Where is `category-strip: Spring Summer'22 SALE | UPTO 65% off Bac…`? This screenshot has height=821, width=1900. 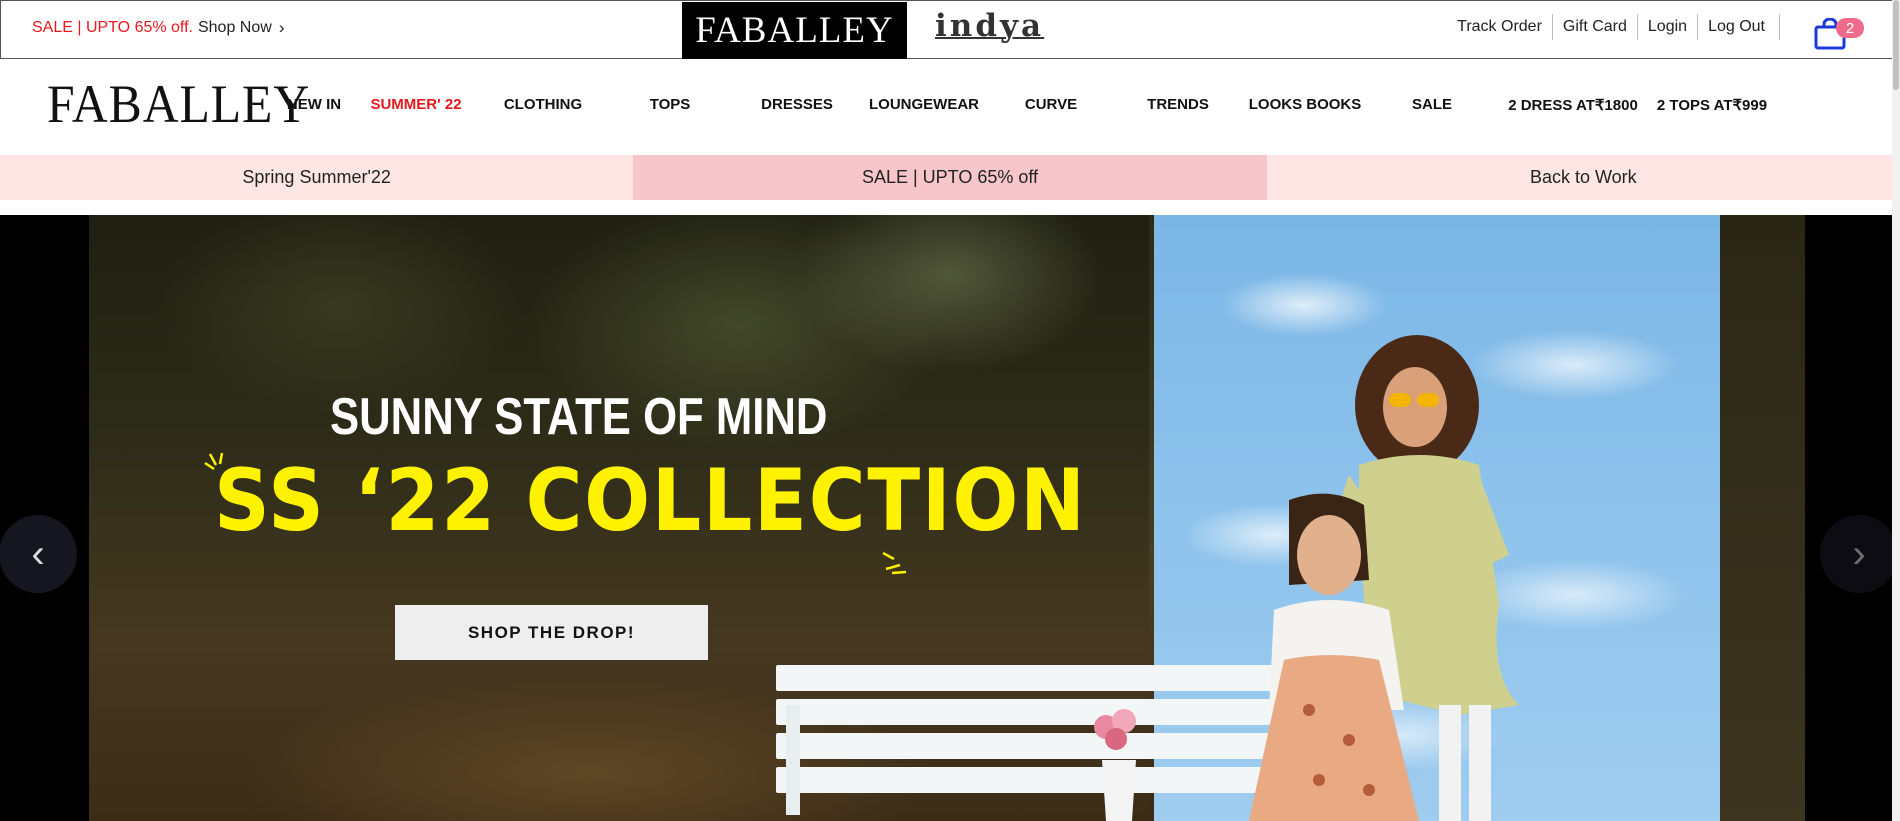 category-strip: Spring Summer'22 SALE | UPTO 65% off Bac… is located at coordinates (950, 177).